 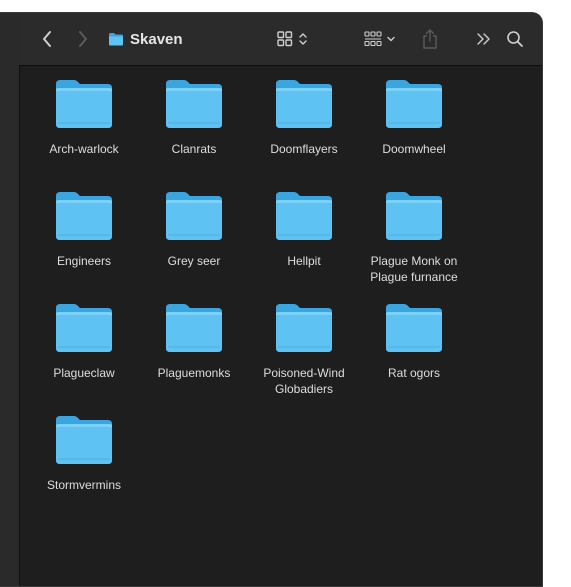 I want to click on folder-item: Plaguemonks, so click(x=194, y=358).